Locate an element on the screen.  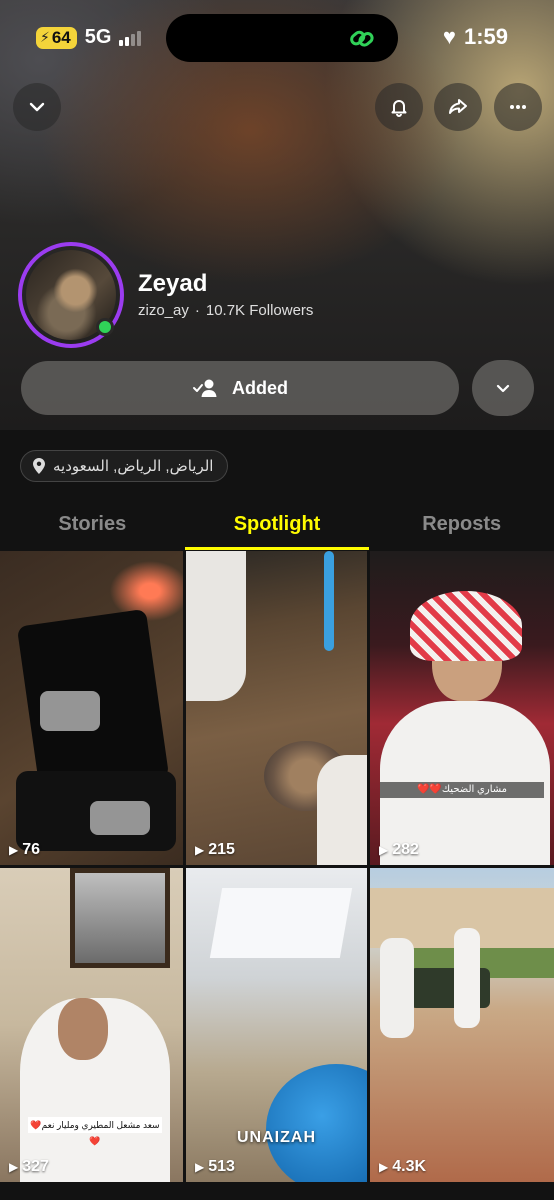
view-count: ▶ 327 is located at coordinates (29, 1167).